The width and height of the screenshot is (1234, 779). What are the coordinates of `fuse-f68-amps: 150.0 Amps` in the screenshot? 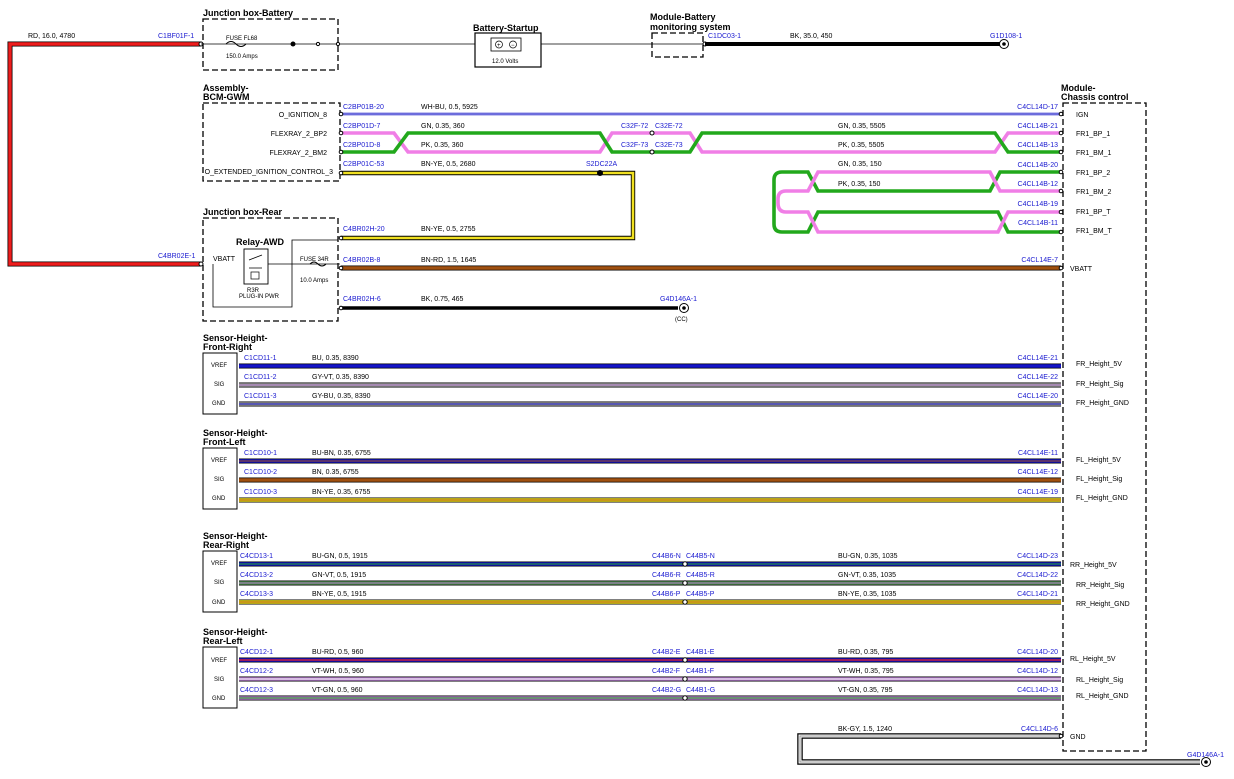 It's located at (242, 57).